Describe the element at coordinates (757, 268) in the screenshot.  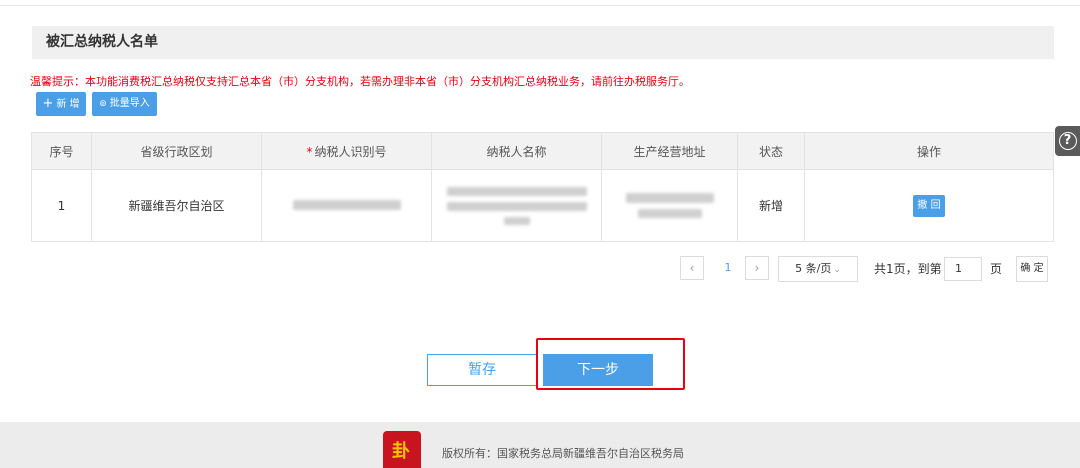
I see `next-page-button: ›` at that location.